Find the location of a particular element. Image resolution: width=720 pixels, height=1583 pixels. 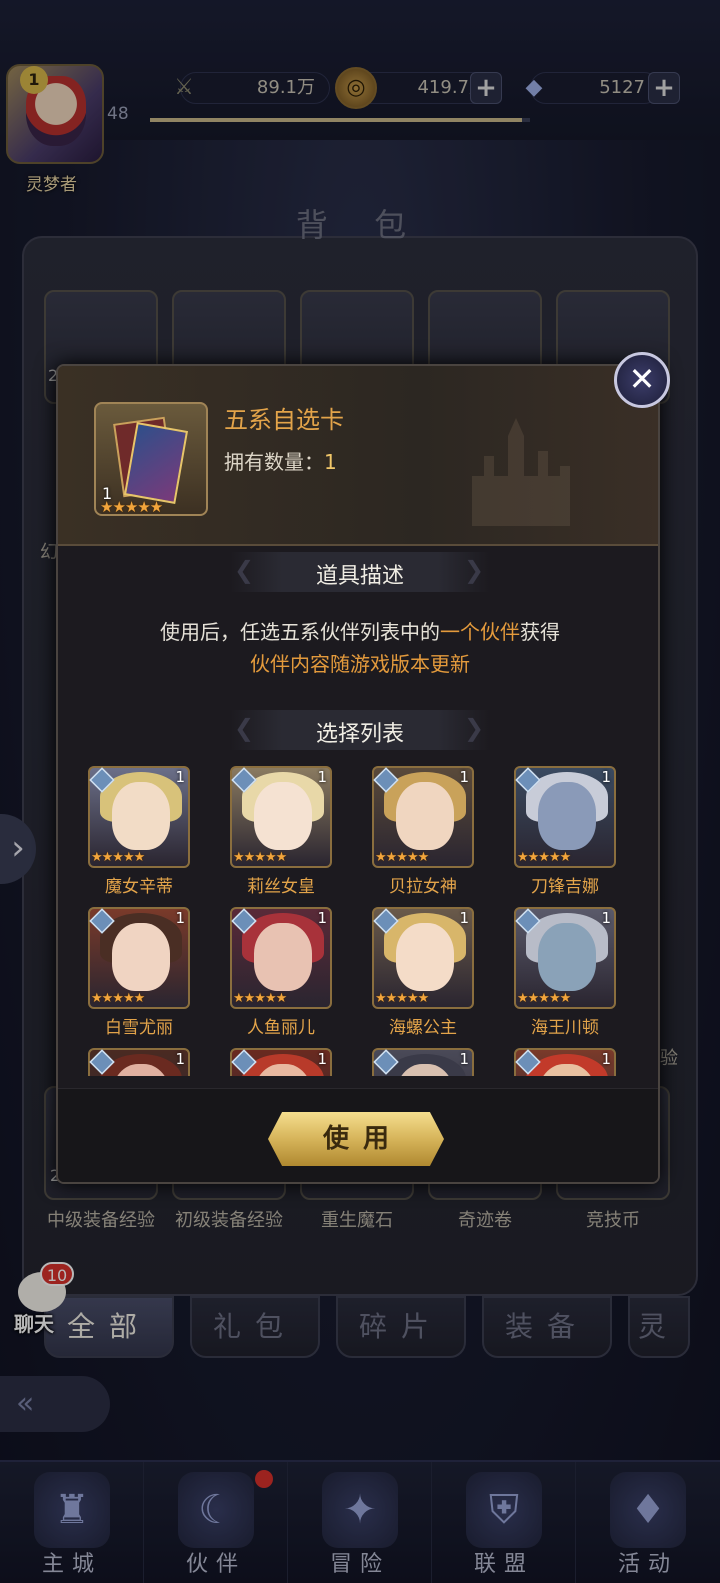

hero-card: 1 ★★★★★ 海王川顿 is located at coordinates (565, 972).